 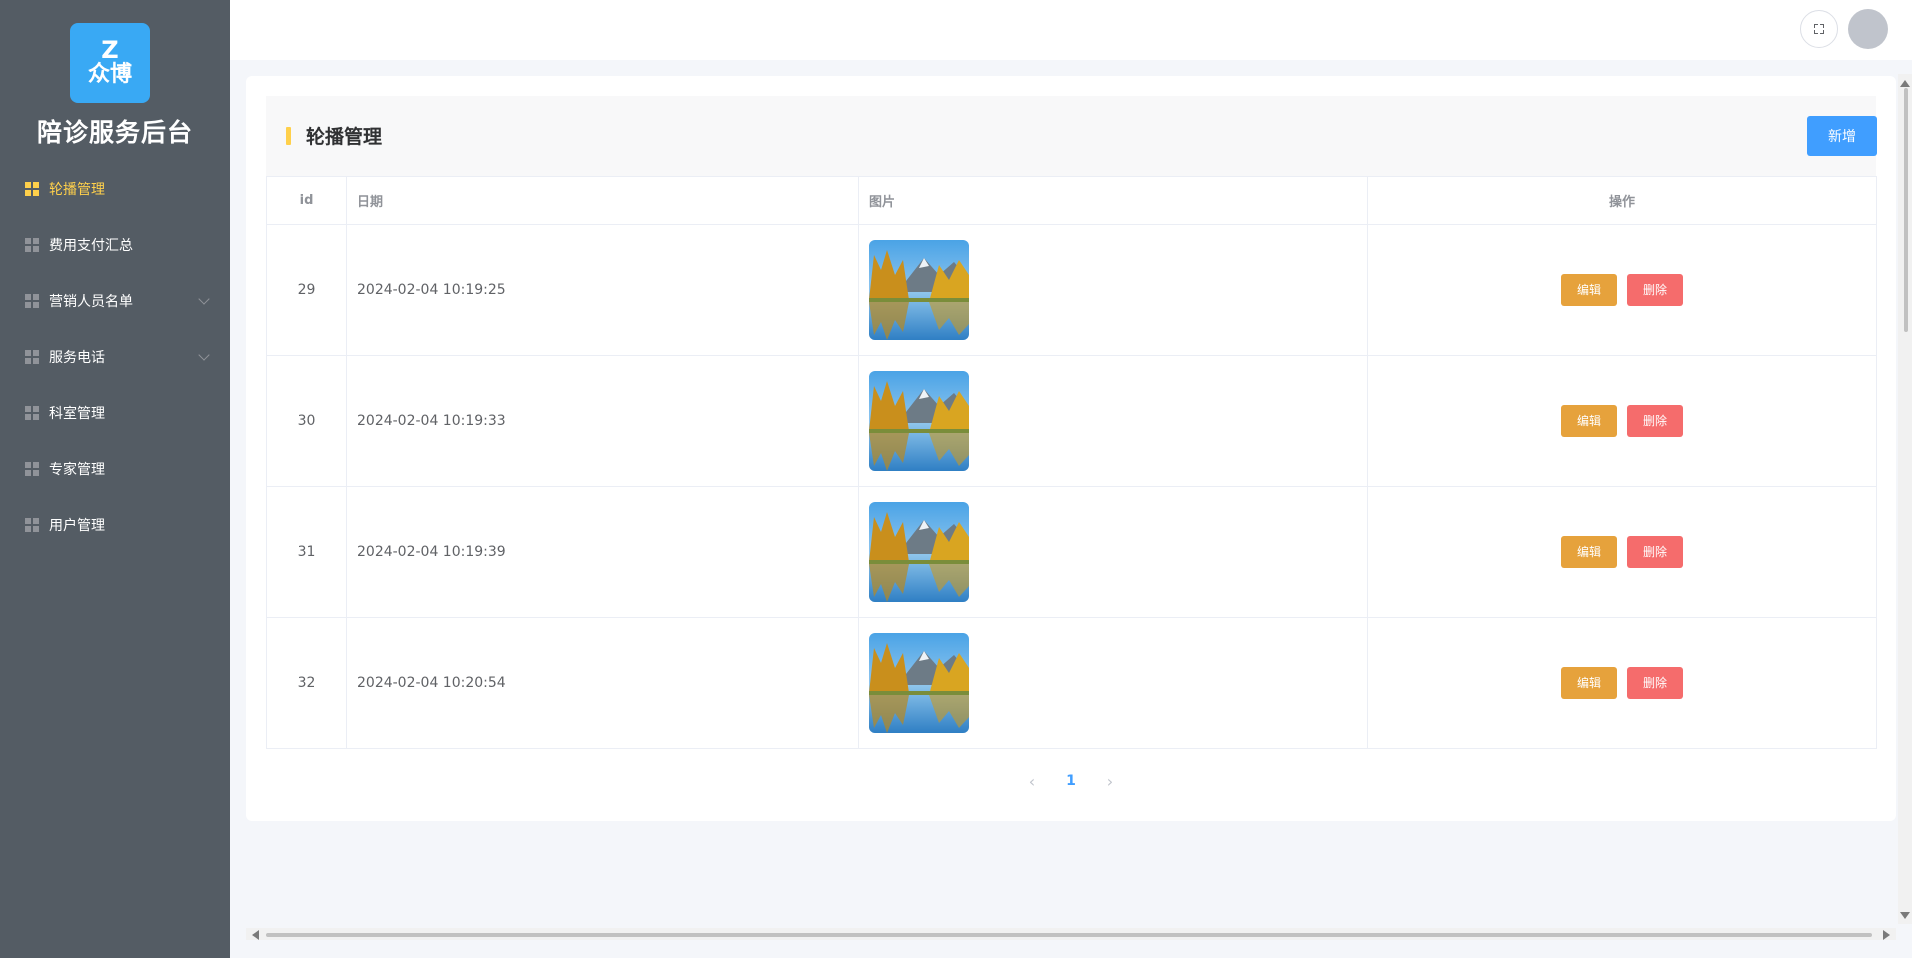 I want to click on sidebar-menu: 轮播管理 费用支付汇总 营销人员名单 服务电话 科室管理 专家管理 用户管理, so click(x=115, y=357).